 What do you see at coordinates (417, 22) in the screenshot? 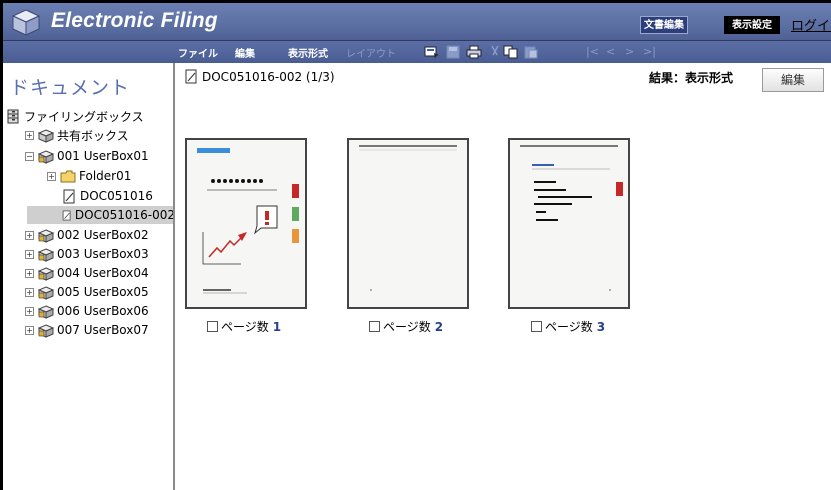
I see `app-header: Electronic Filing 文書編集 表示設定 ログイン` at bounding box center [417, 22].